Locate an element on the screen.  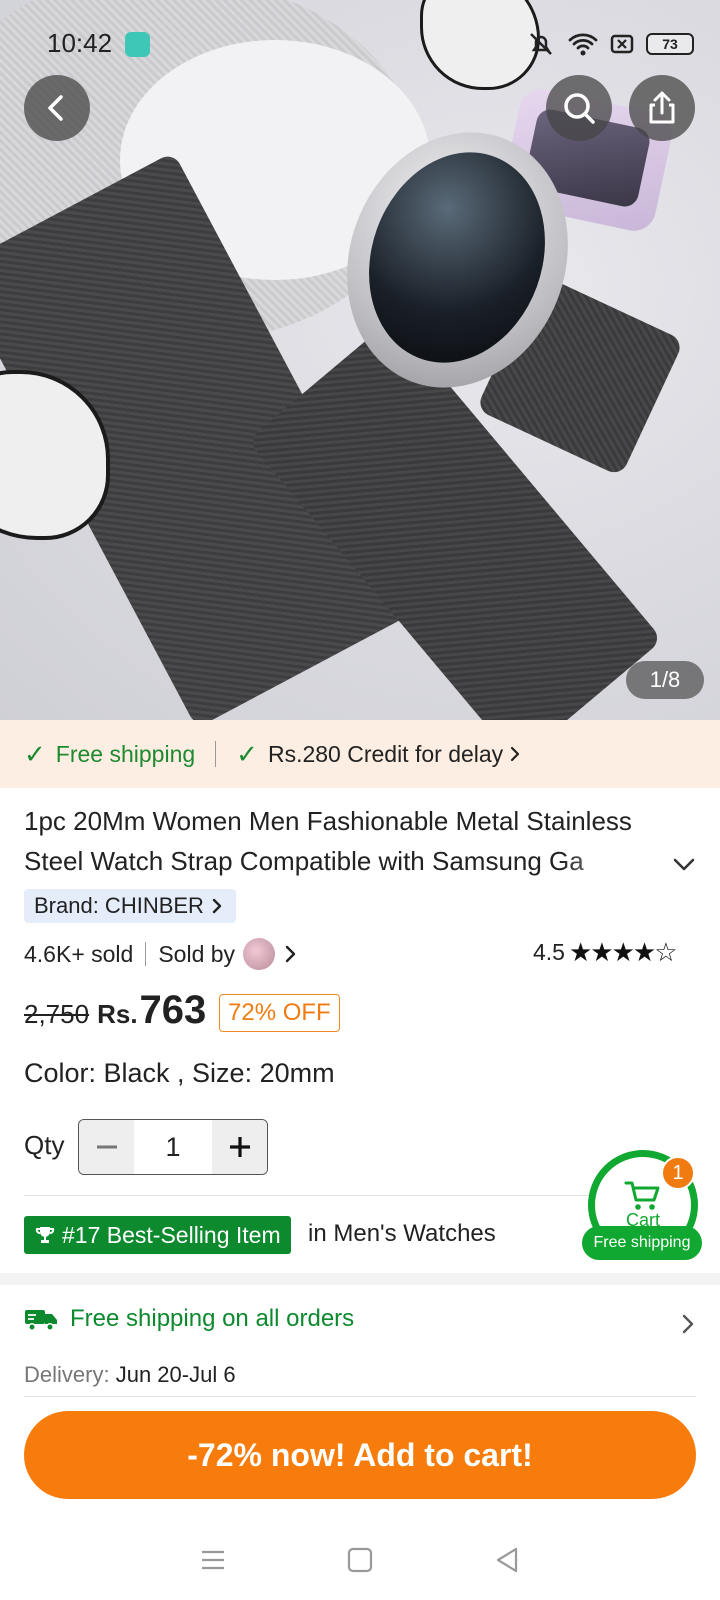
delay-credit-label: Rs.280 Credit for delay is located at coordinates (385, 753).